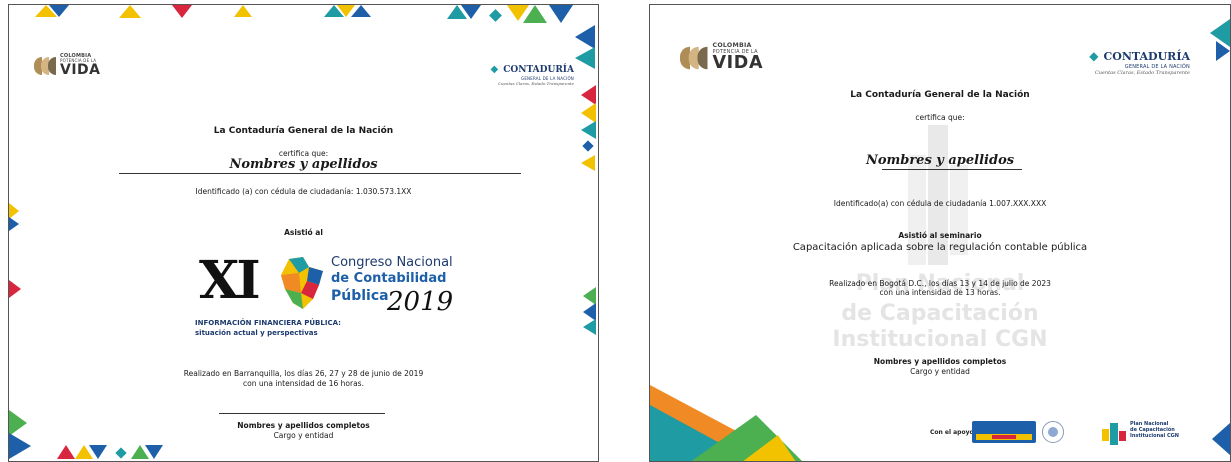 The height and width of the screenshot is (462, 1231). I want to click on congreso-numeral: XI, so click(230, 280).